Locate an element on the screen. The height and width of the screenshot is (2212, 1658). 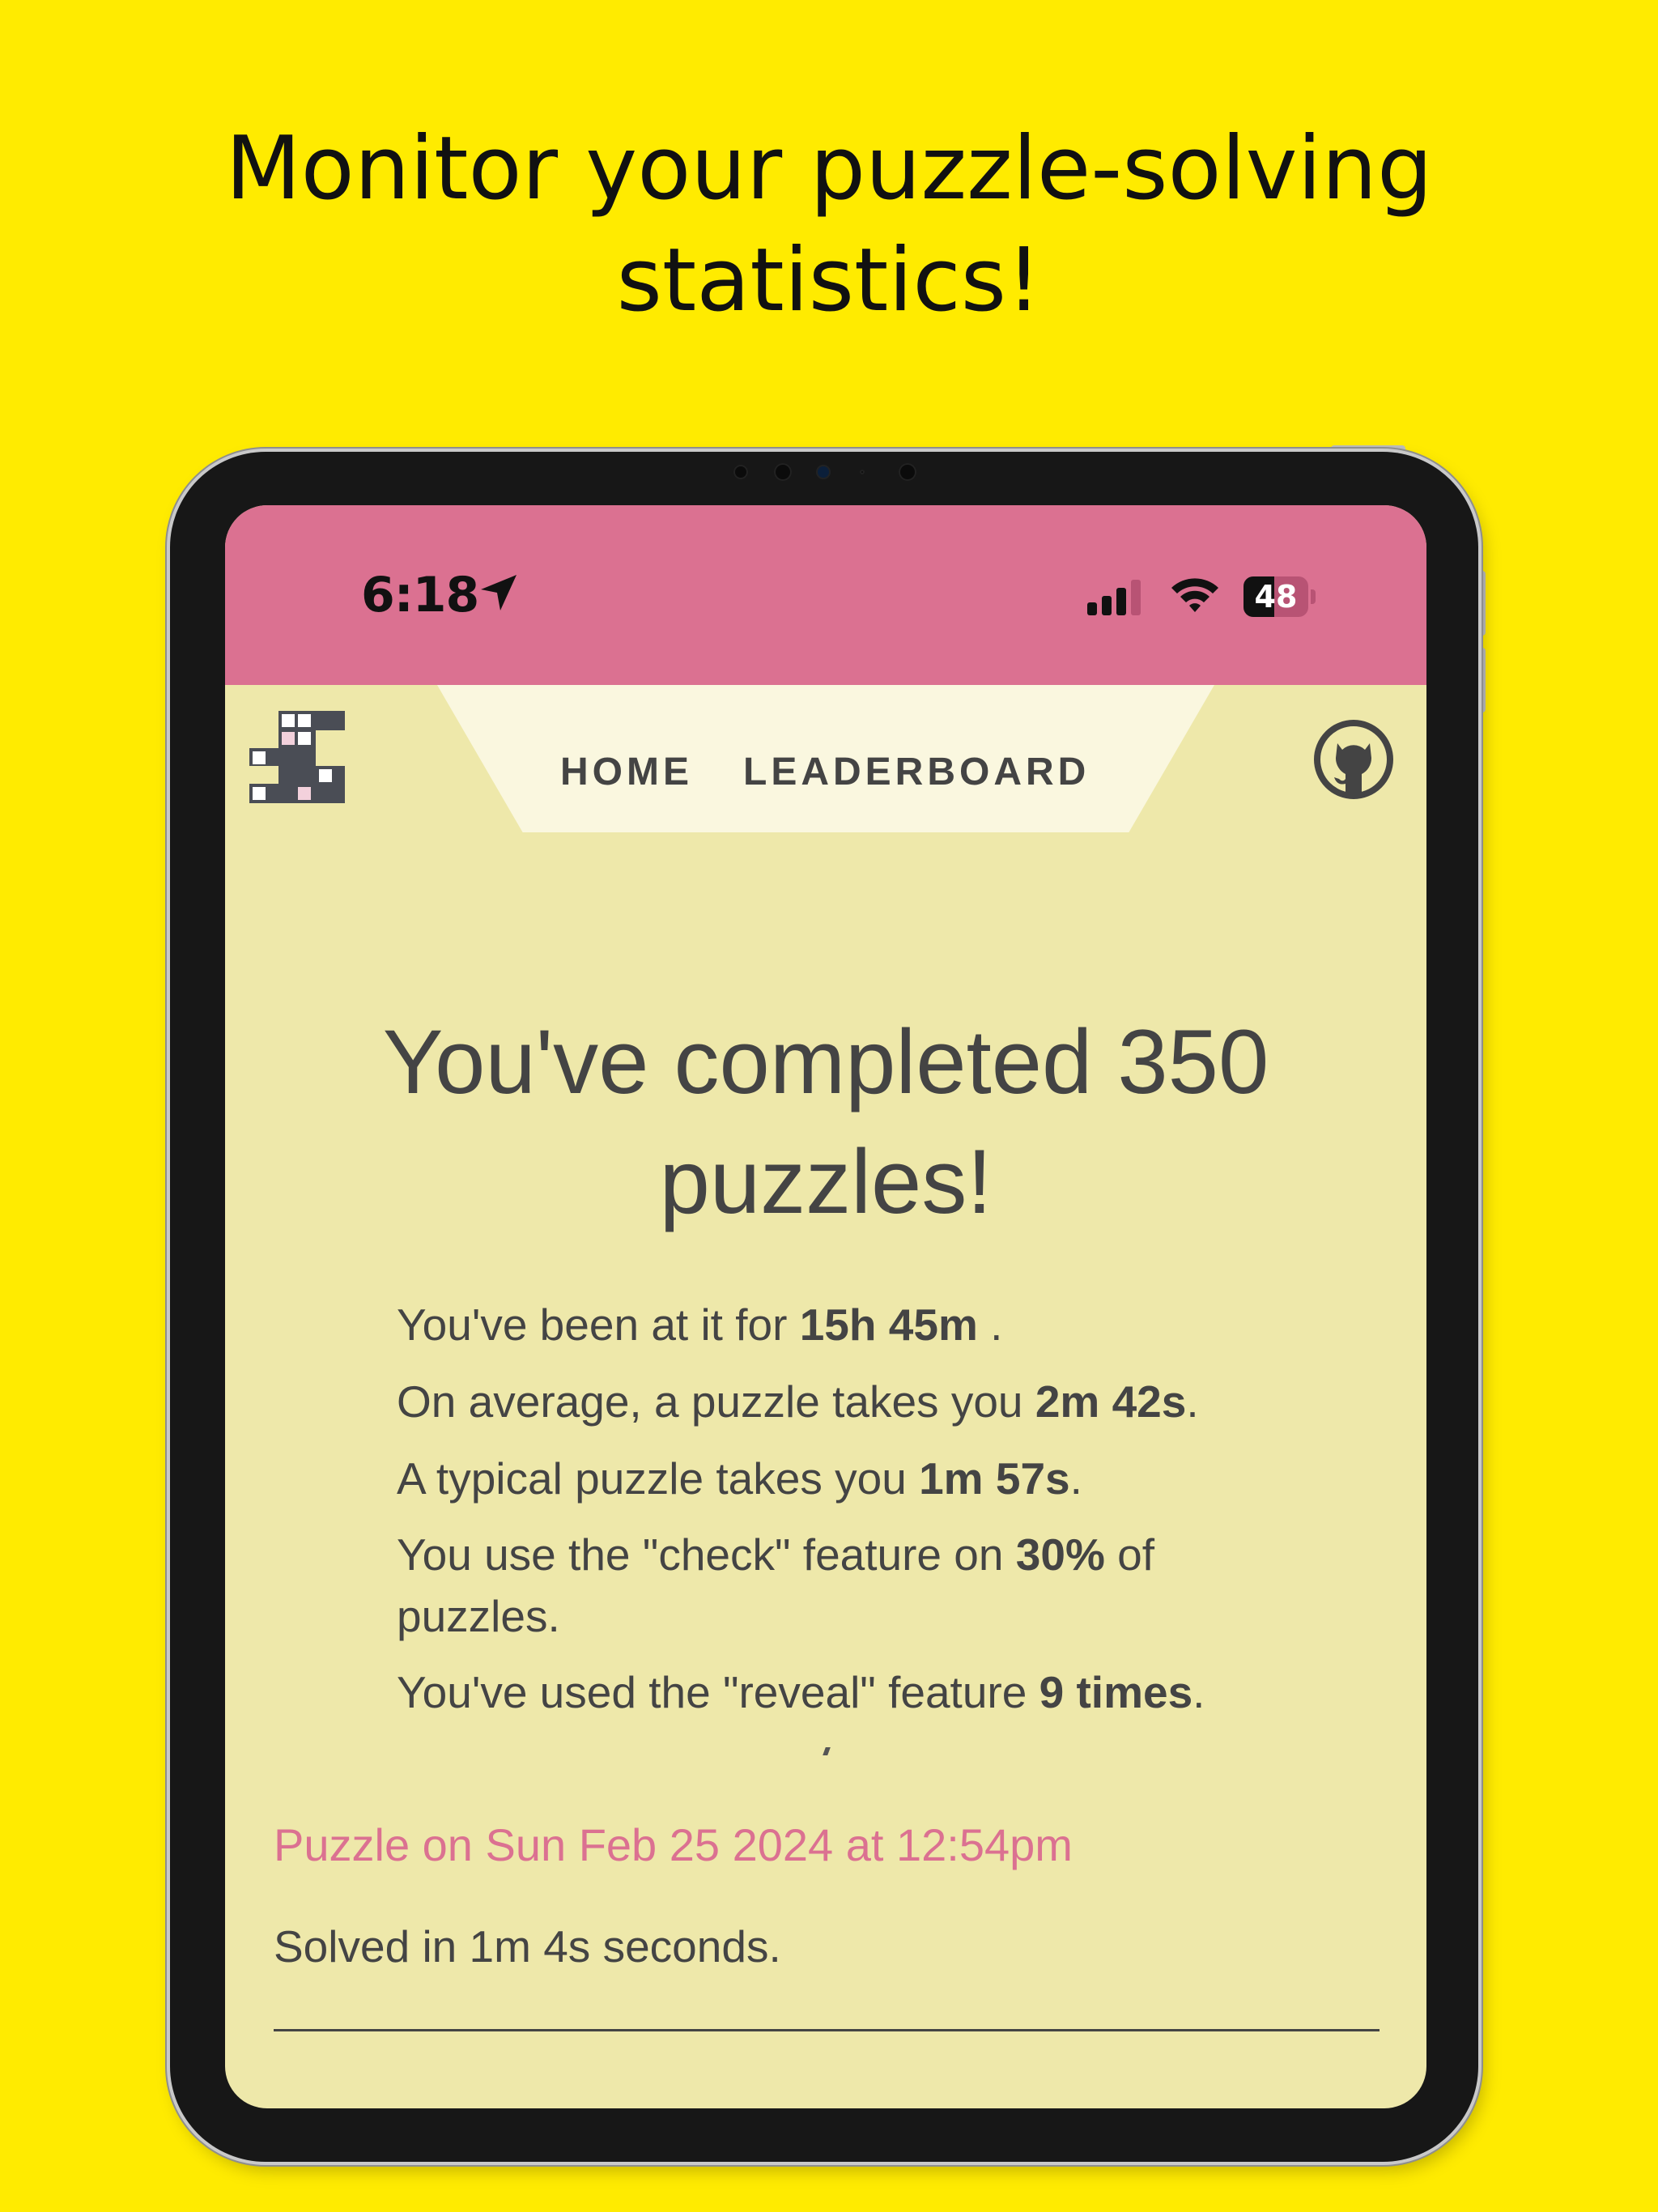
front-camera is located at coordinates (823, 472).